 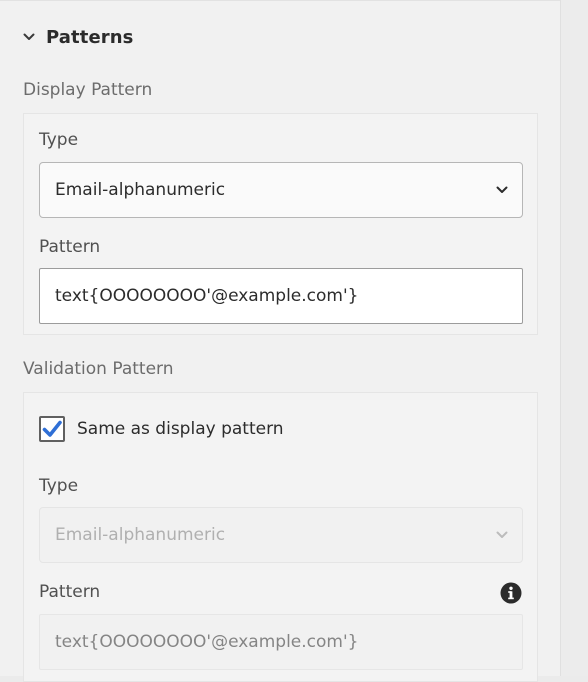 I want to click on panel-gutter, so click(x=574, y=338).